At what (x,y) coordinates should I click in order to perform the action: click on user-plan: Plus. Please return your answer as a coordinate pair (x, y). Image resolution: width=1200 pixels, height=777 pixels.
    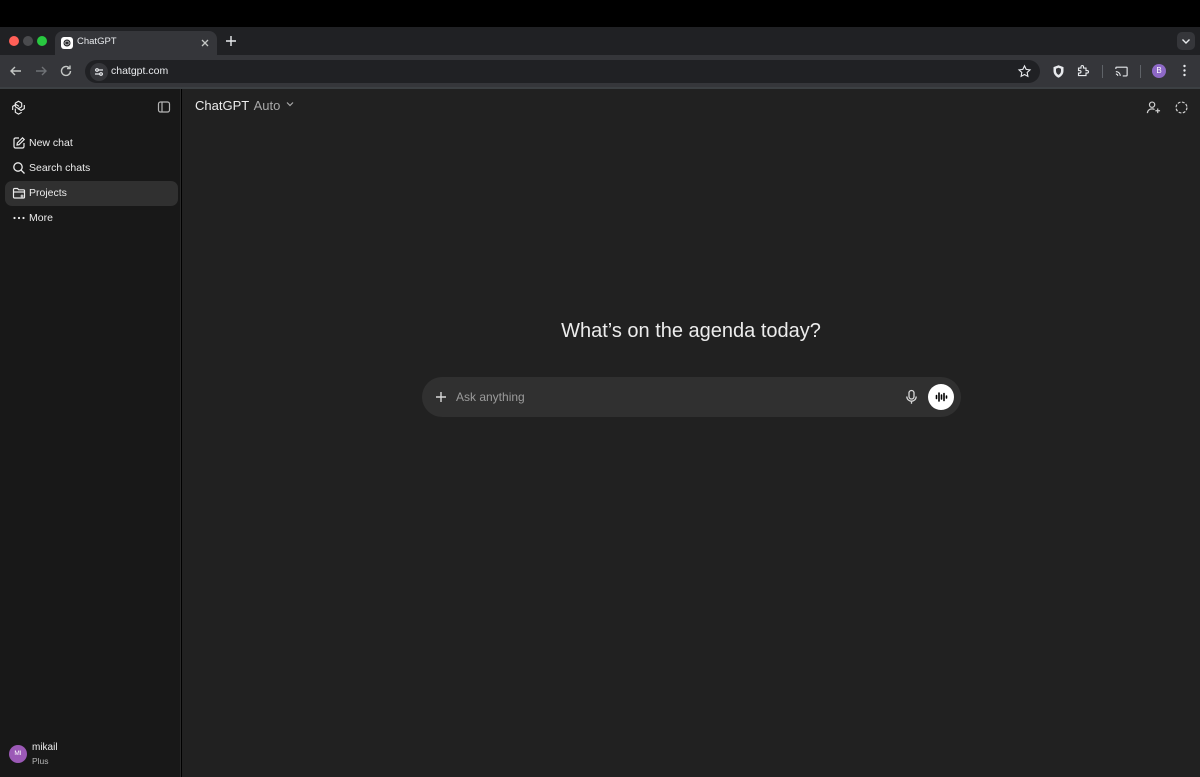
    Looking at the image, I should click on (40, 761).